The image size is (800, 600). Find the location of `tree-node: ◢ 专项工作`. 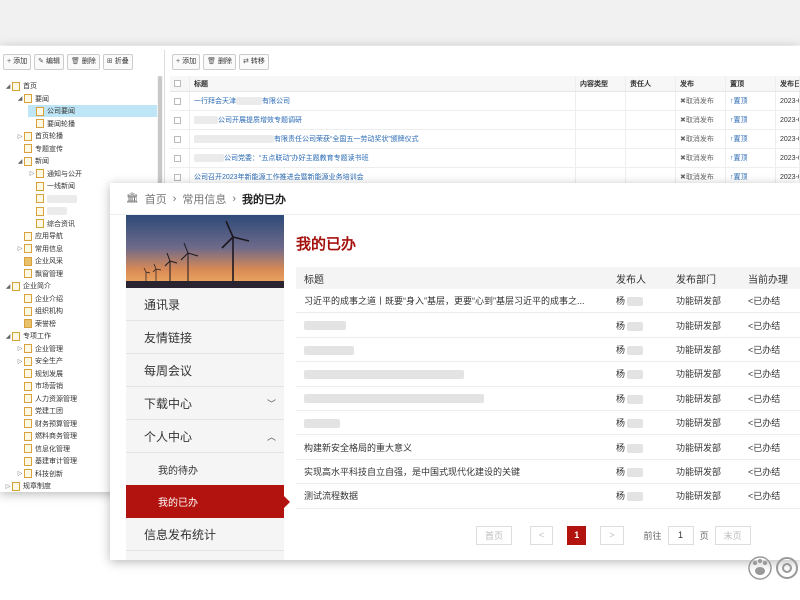

tree-node: ◢ 专项工作 is located at coordinates (27, 336).